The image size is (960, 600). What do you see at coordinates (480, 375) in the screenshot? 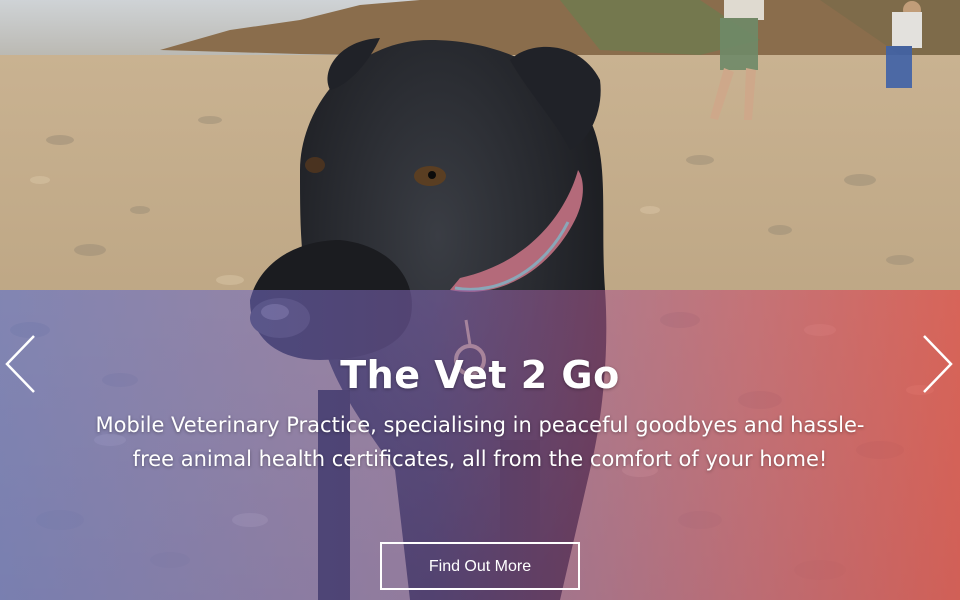
I see `hero-title: The Vet 2 Go` at bounding box center [480, 375].